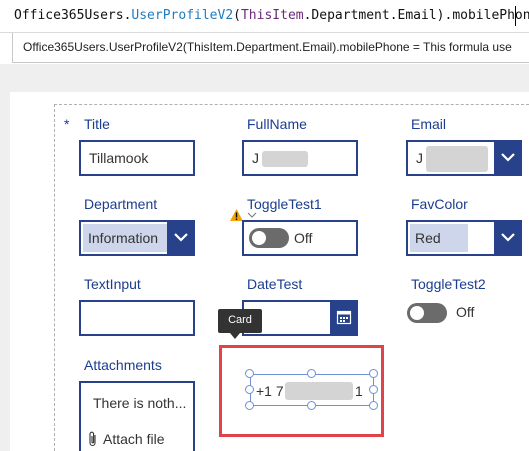 The height and width of the screenshot is (451, 529). Describe the element at coordinates (284, 204) in the screenshot. I see `toggle-test1-label: ToggleTest1` at that location.